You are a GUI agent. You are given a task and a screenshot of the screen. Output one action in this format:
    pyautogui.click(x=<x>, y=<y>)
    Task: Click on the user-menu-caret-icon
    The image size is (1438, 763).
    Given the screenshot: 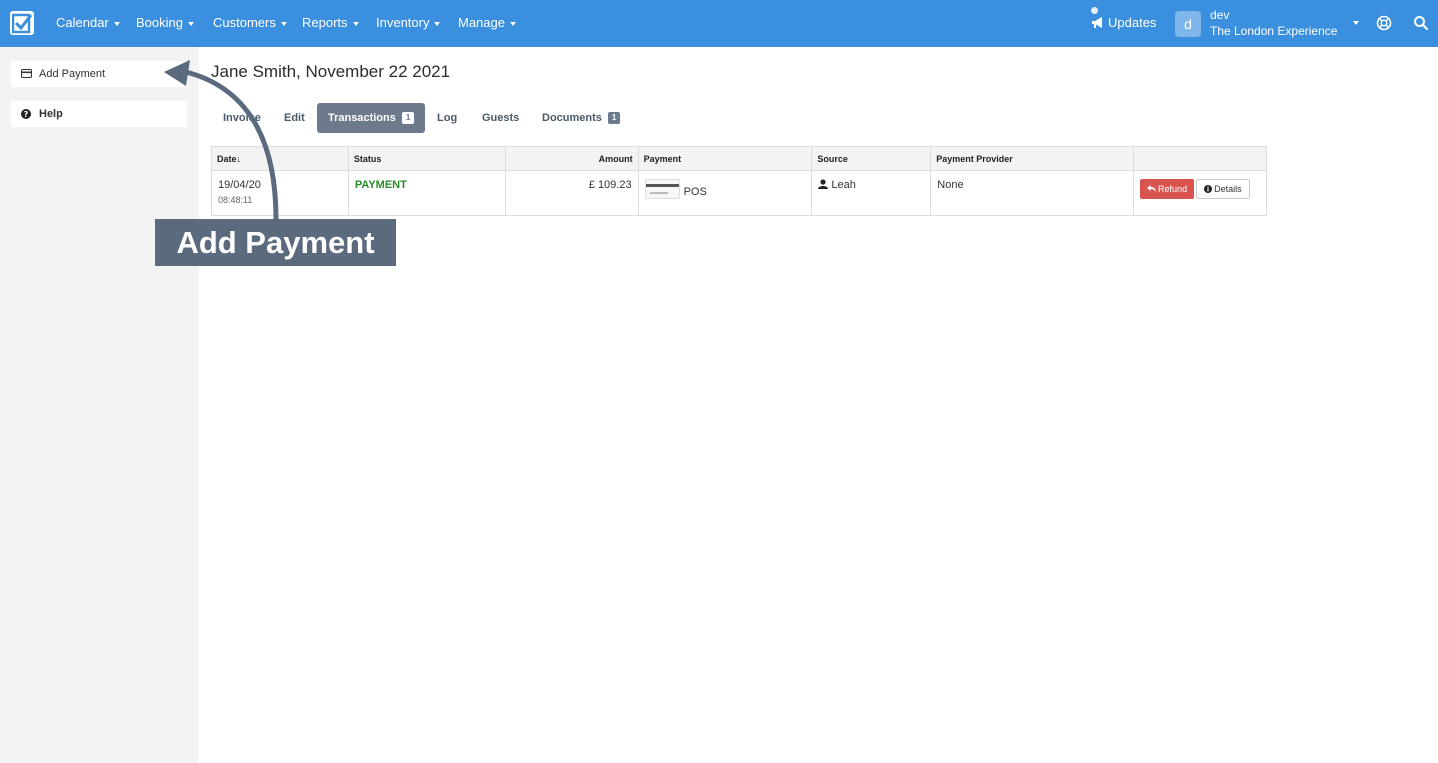 What is the action you would take?
    pyautogui.click(x=1356, y=23)
    